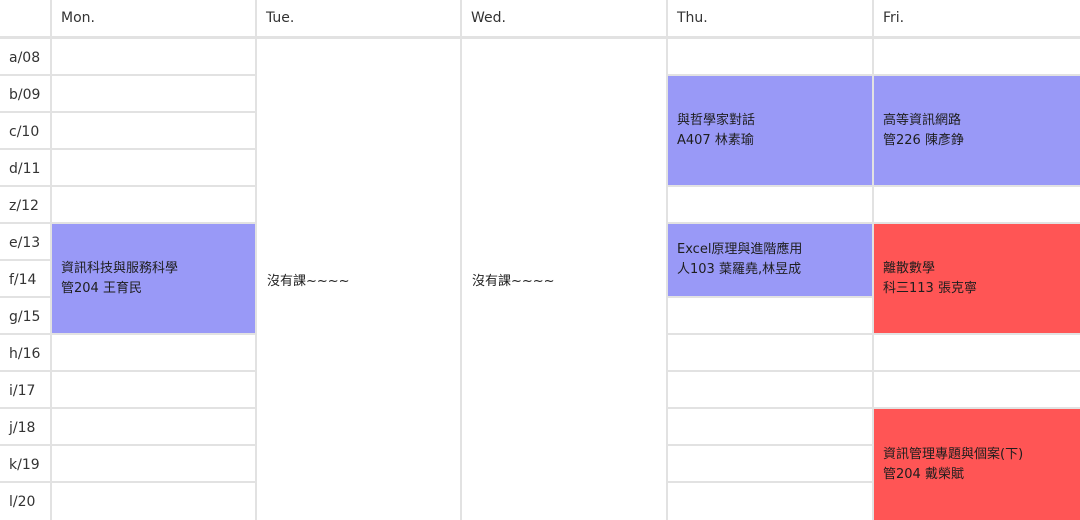  What do you see at coordinates (25, 426) in the screenshot?
I see `period-label: j/18` at bounding box center [25, 426].